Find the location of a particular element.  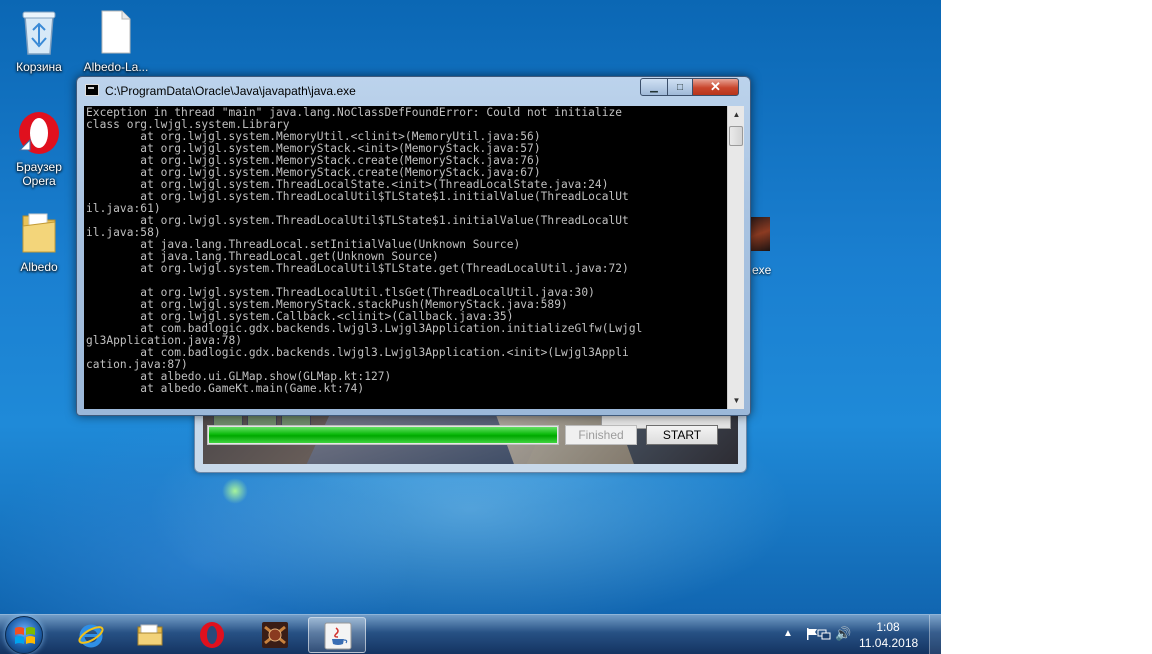

desktop-icon-opera: Браузер Opera is located at coordinates (39, 149).